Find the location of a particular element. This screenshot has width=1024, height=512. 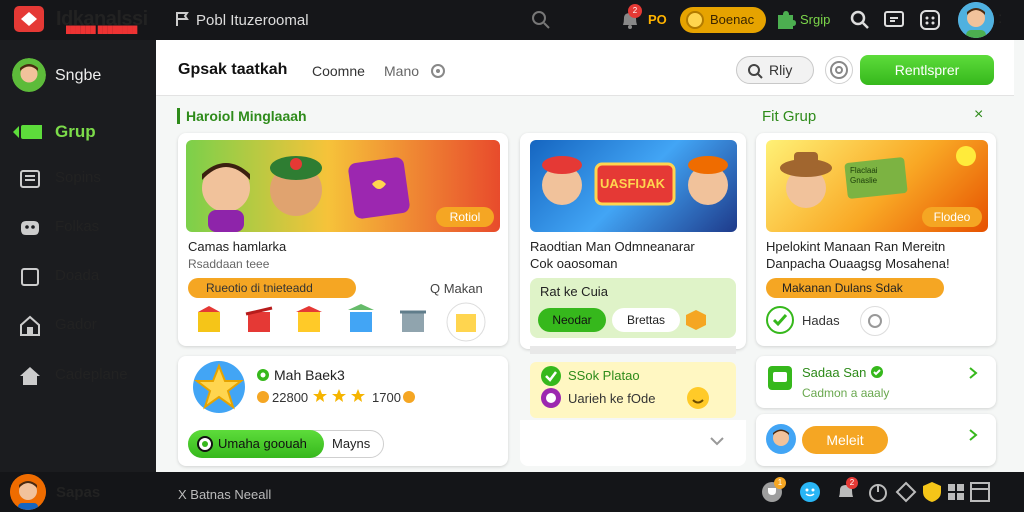

folder-icon is located at coordinates (27, 132).